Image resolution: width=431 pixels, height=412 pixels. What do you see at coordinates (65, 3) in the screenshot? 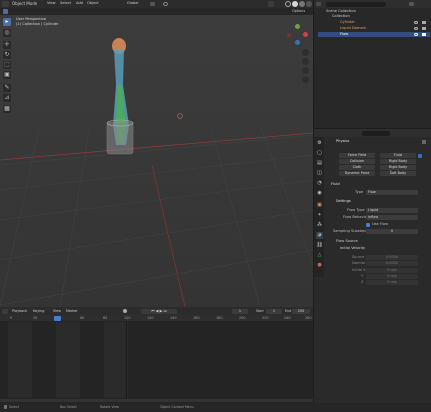
I see `menu-select: Select` at bounding box center [65, 3].